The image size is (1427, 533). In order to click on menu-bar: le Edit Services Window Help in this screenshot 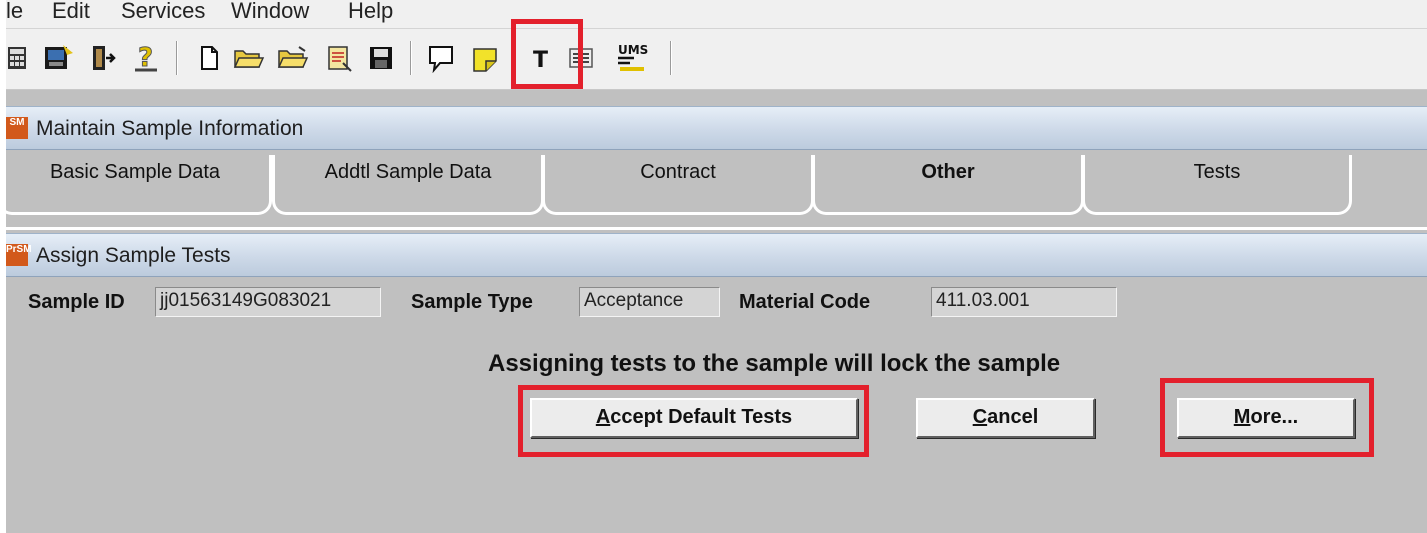, I will do `click(716, 14)`.